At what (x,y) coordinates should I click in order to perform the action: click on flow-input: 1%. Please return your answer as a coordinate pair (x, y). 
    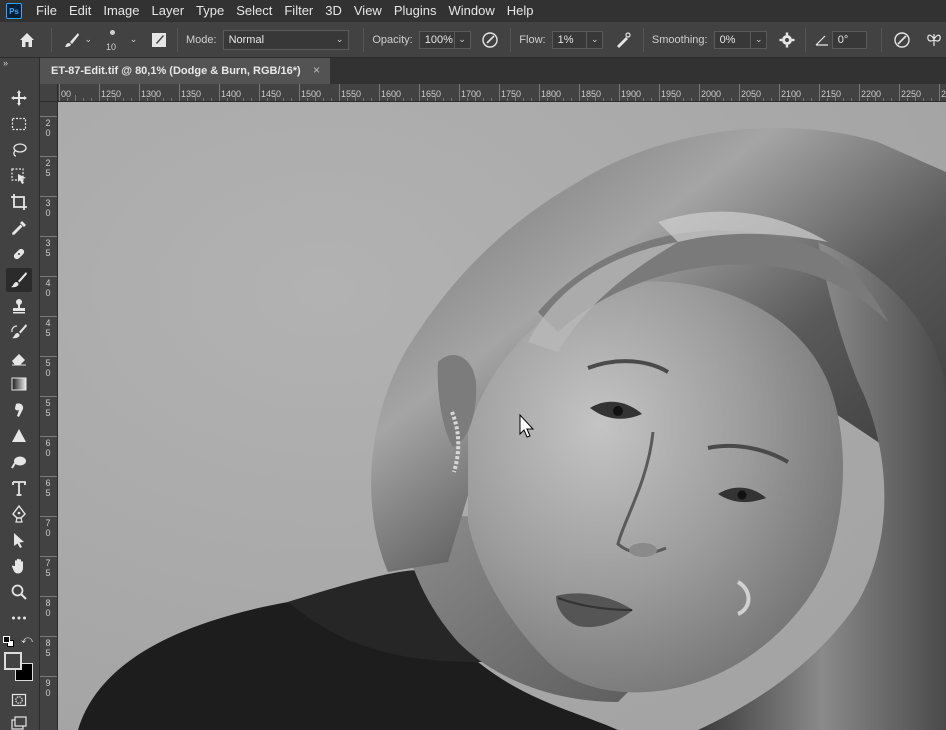
    Looking at the image, I should click on (569, 39).